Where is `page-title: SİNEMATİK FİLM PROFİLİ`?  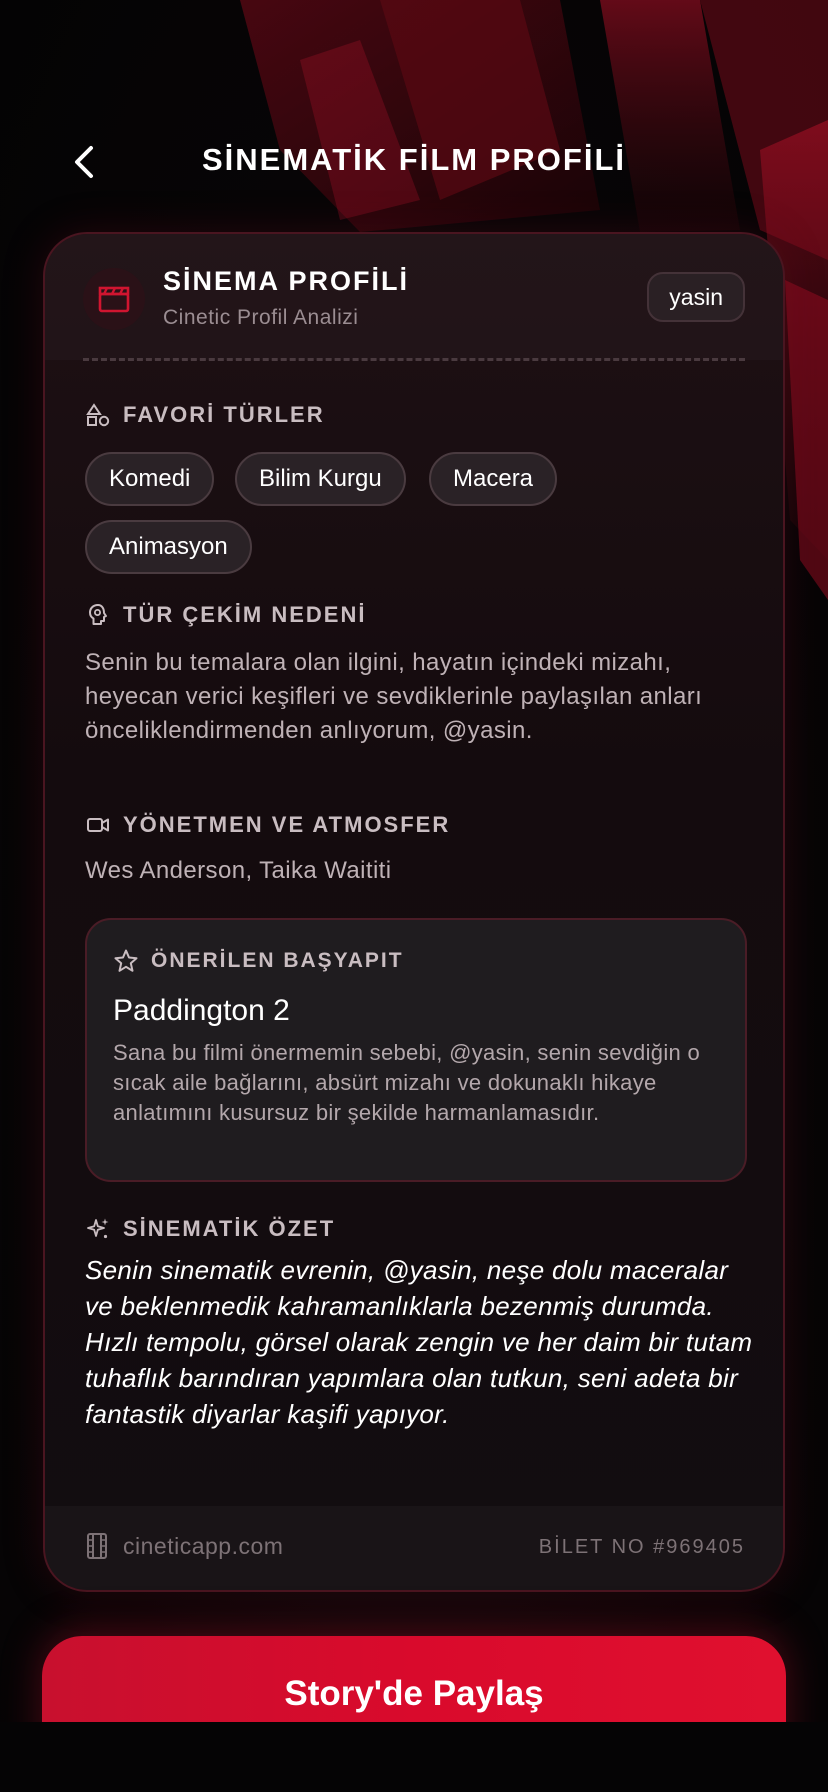 page-title: SİNEMATİK FİLM PROFİLİ is located at coordinates (413, 159).